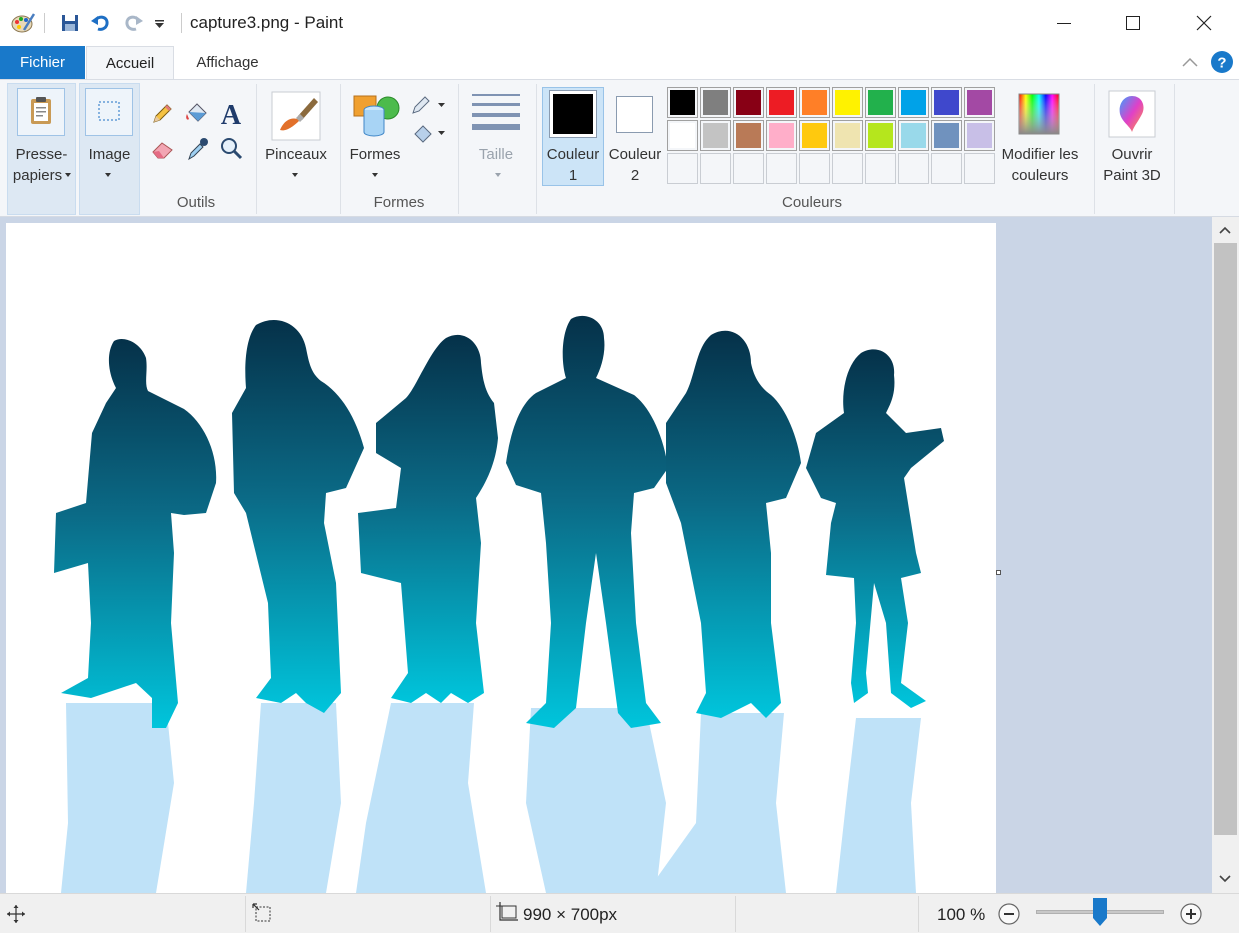 The image size is (1239, 933). Describe the element at coordinates (231, 149) in the screenshot. I see `magnifier-icon` at that location.